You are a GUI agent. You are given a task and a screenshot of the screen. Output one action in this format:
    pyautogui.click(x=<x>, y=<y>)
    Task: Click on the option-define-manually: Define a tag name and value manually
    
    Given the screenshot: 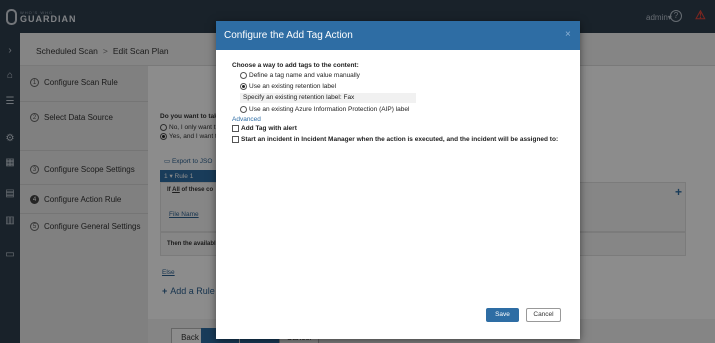 What is the action you would take?
    pyautogui.click(x=300, y=75)
    